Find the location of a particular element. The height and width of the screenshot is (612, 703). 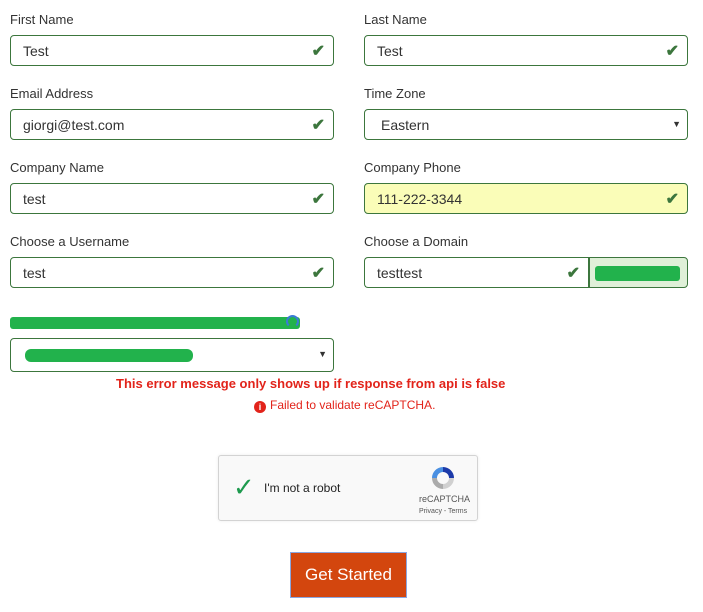

captcha-brand: reCAPTCHA is located at coordinates (445, 499).